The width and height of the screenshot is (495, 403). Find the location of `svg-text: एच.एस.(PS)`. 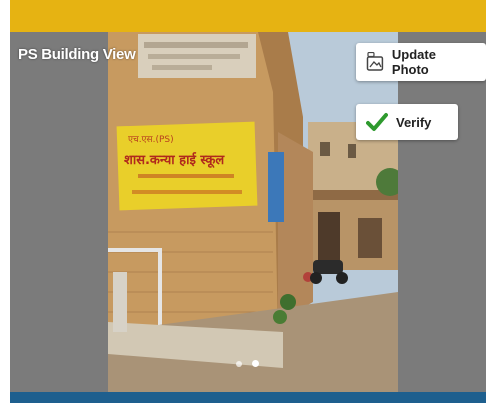

svg-text: एच.एस.(PS) is located at coordinates (151, 140).